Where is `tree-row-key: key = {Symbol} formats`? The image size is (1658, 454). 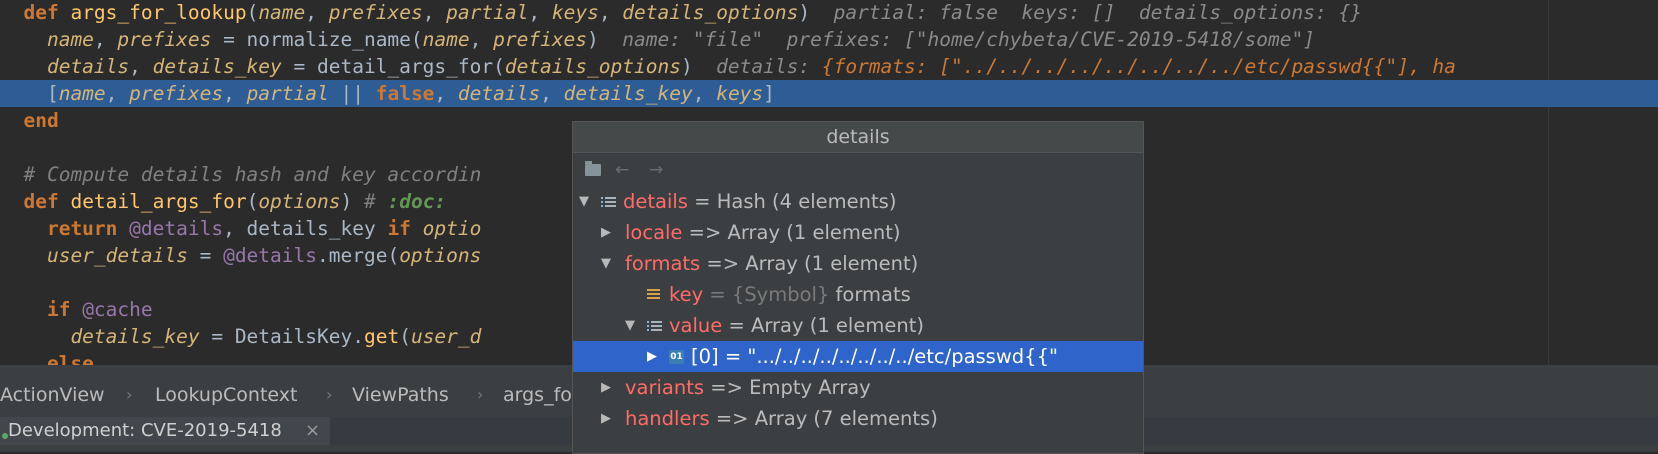
tree-row-key: key = {Symbol} formats is located at coordinates (858, 294).